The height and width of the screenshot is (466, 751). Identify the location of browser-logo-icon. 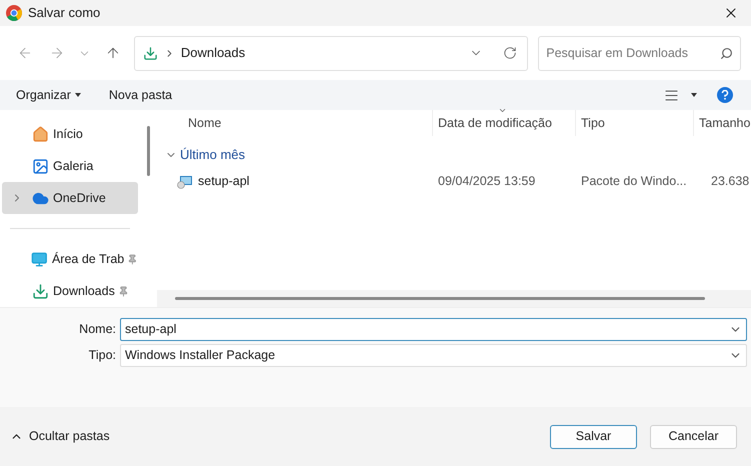
(14, 13).